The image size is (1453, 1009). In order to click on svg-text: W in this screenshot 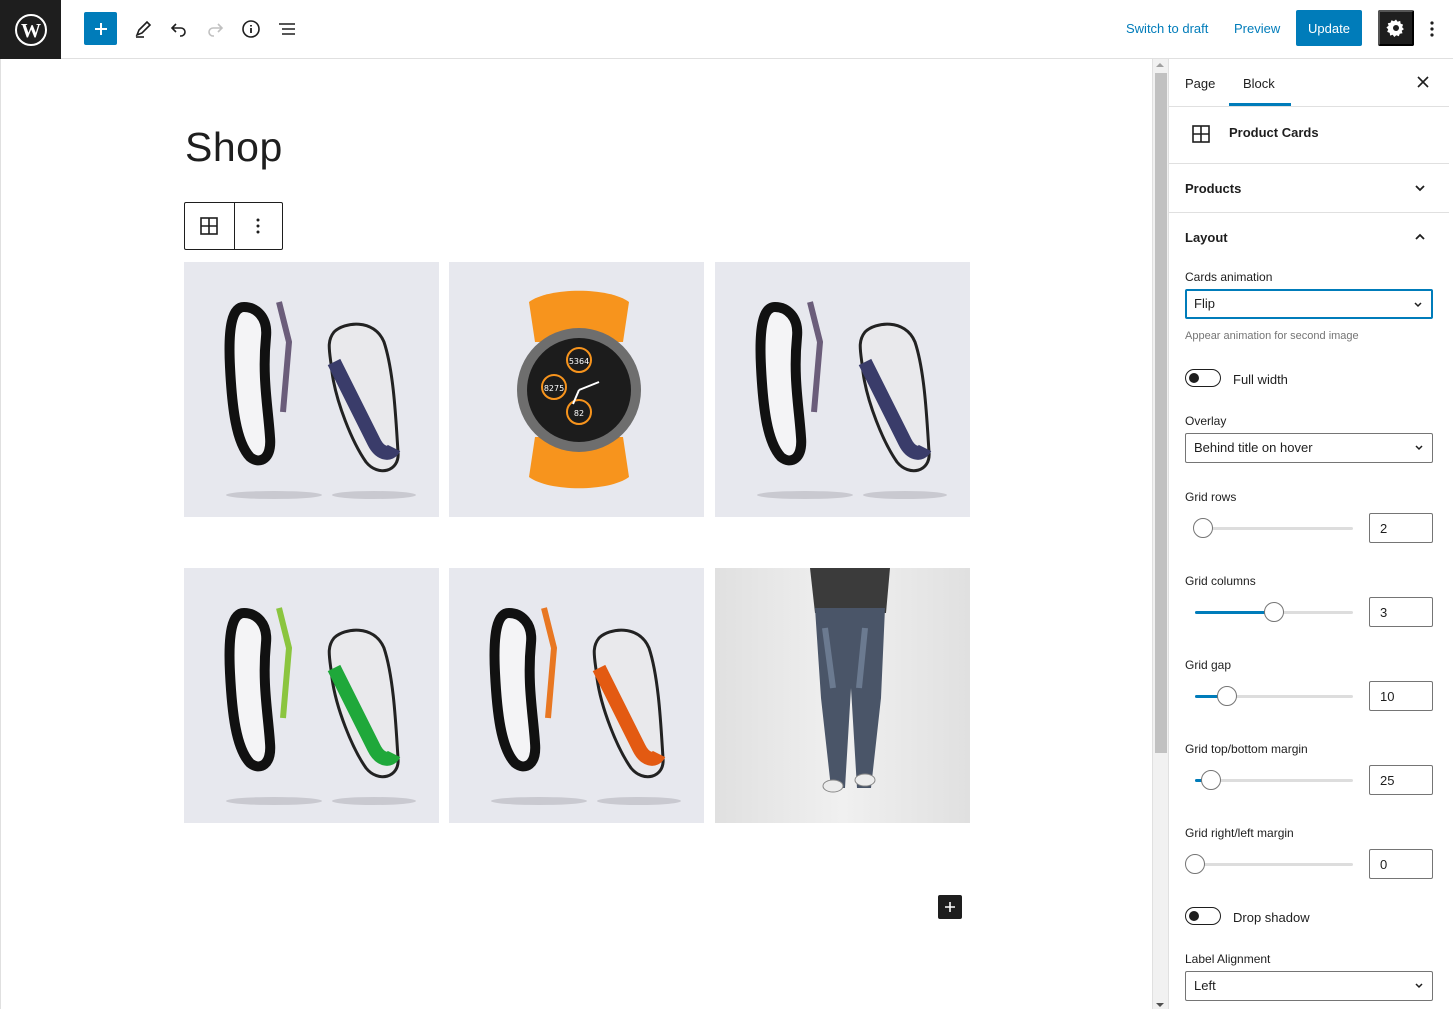, I will do `click(31, 31)`.